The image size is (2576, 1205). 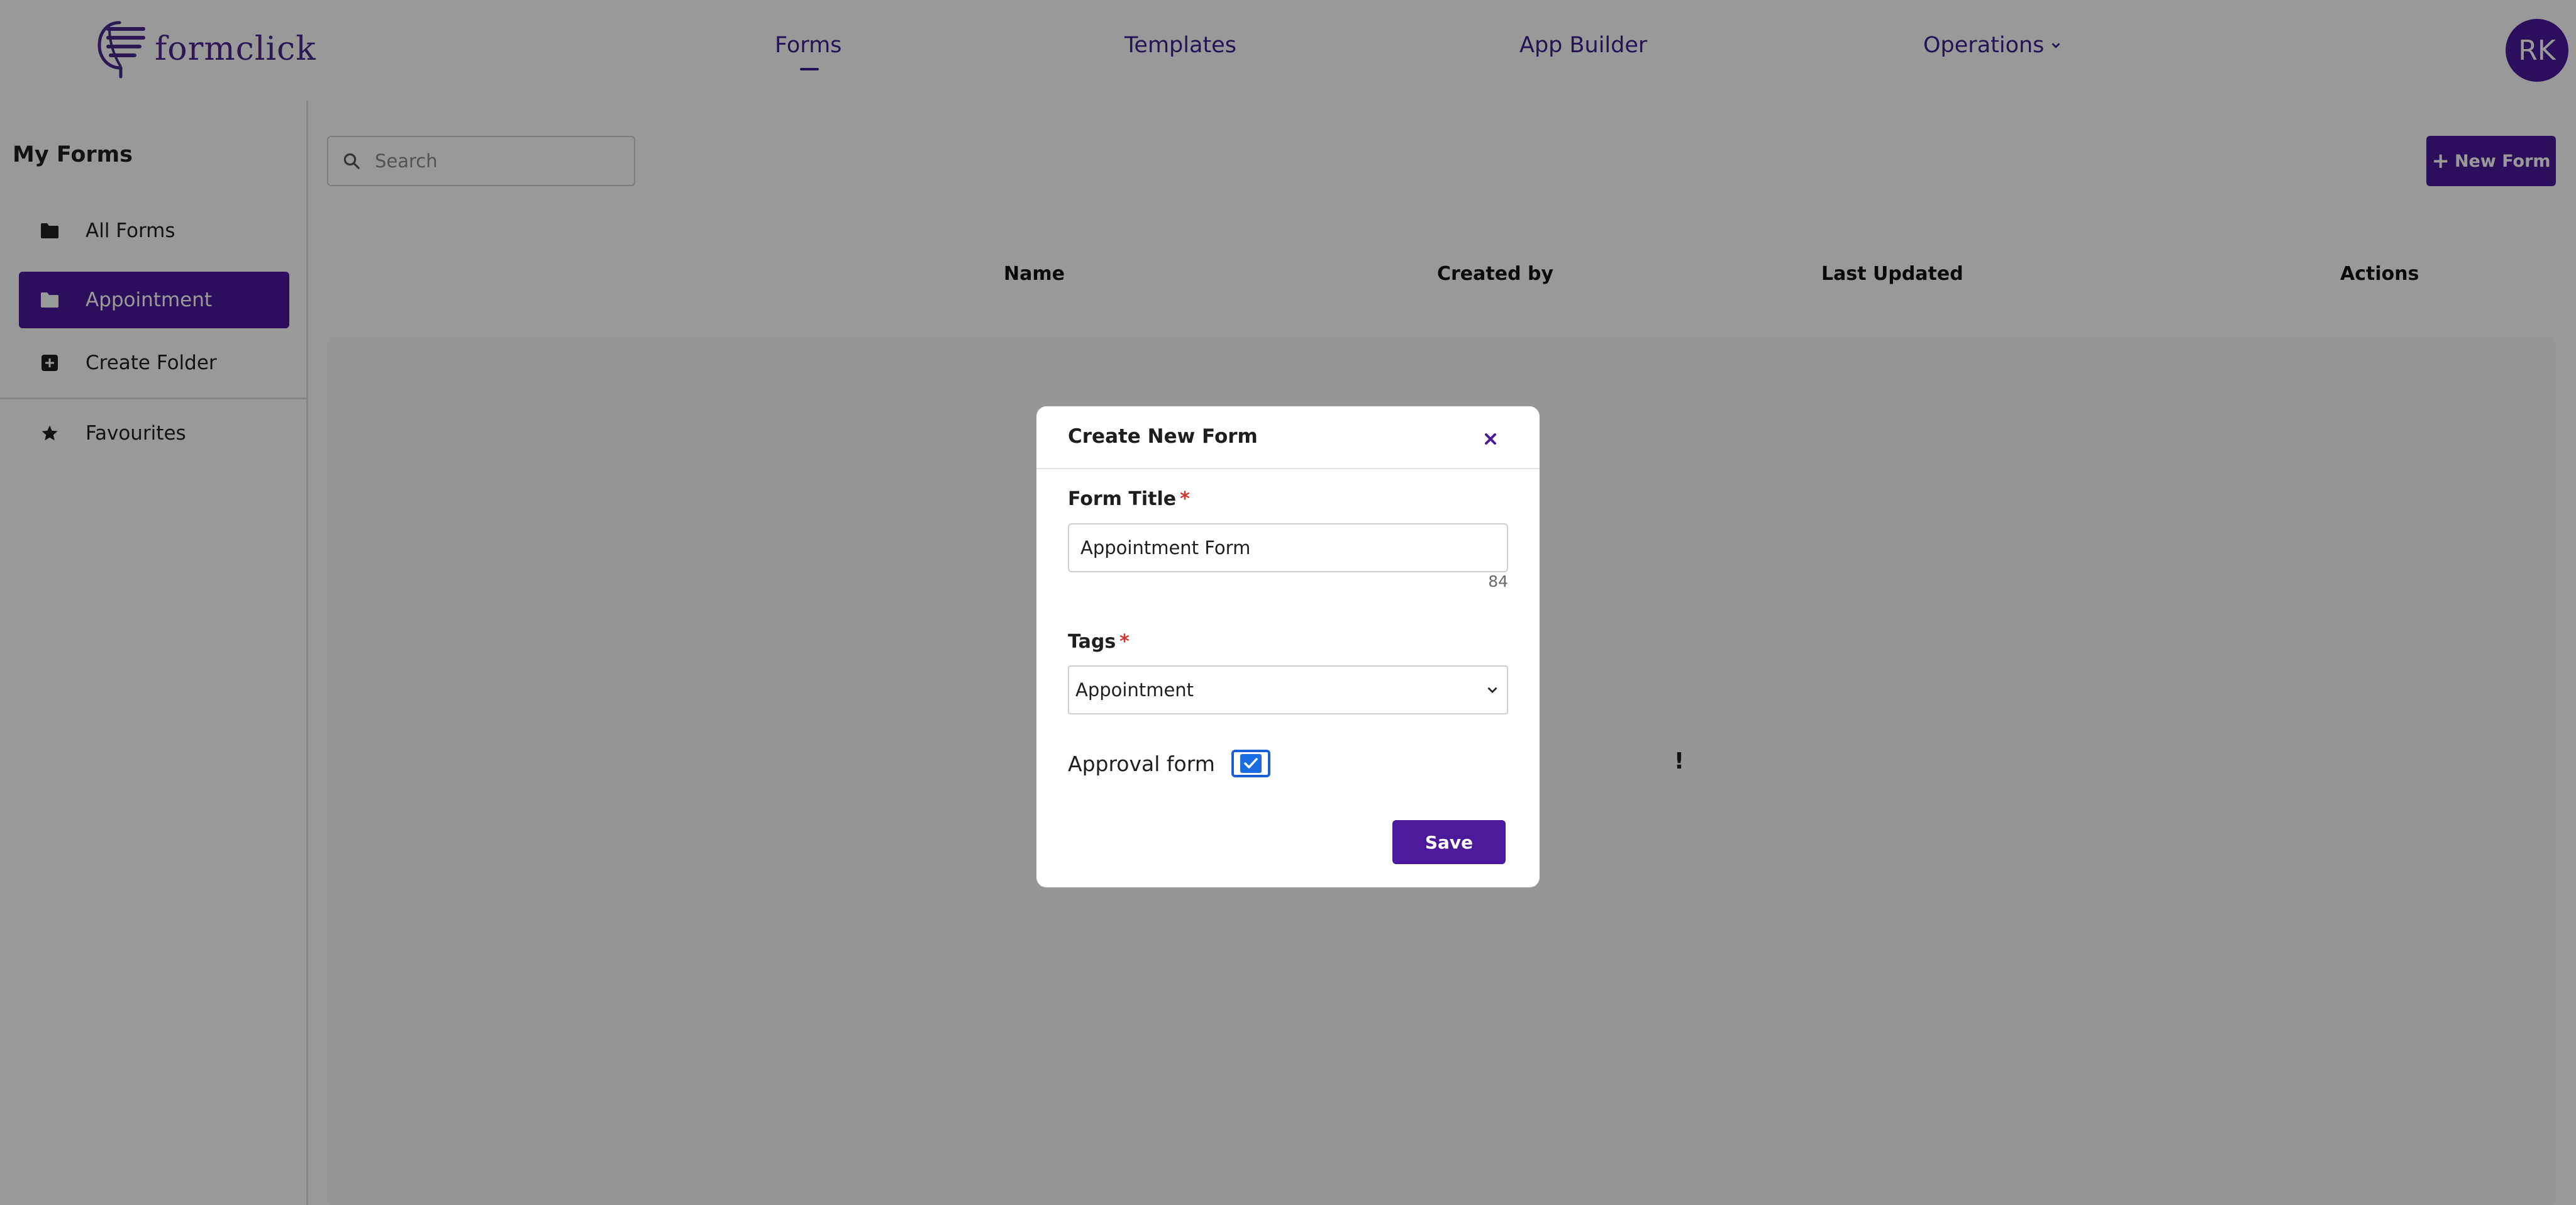 I want to click on chevron-down-icon, so click(x=1492, y=690).